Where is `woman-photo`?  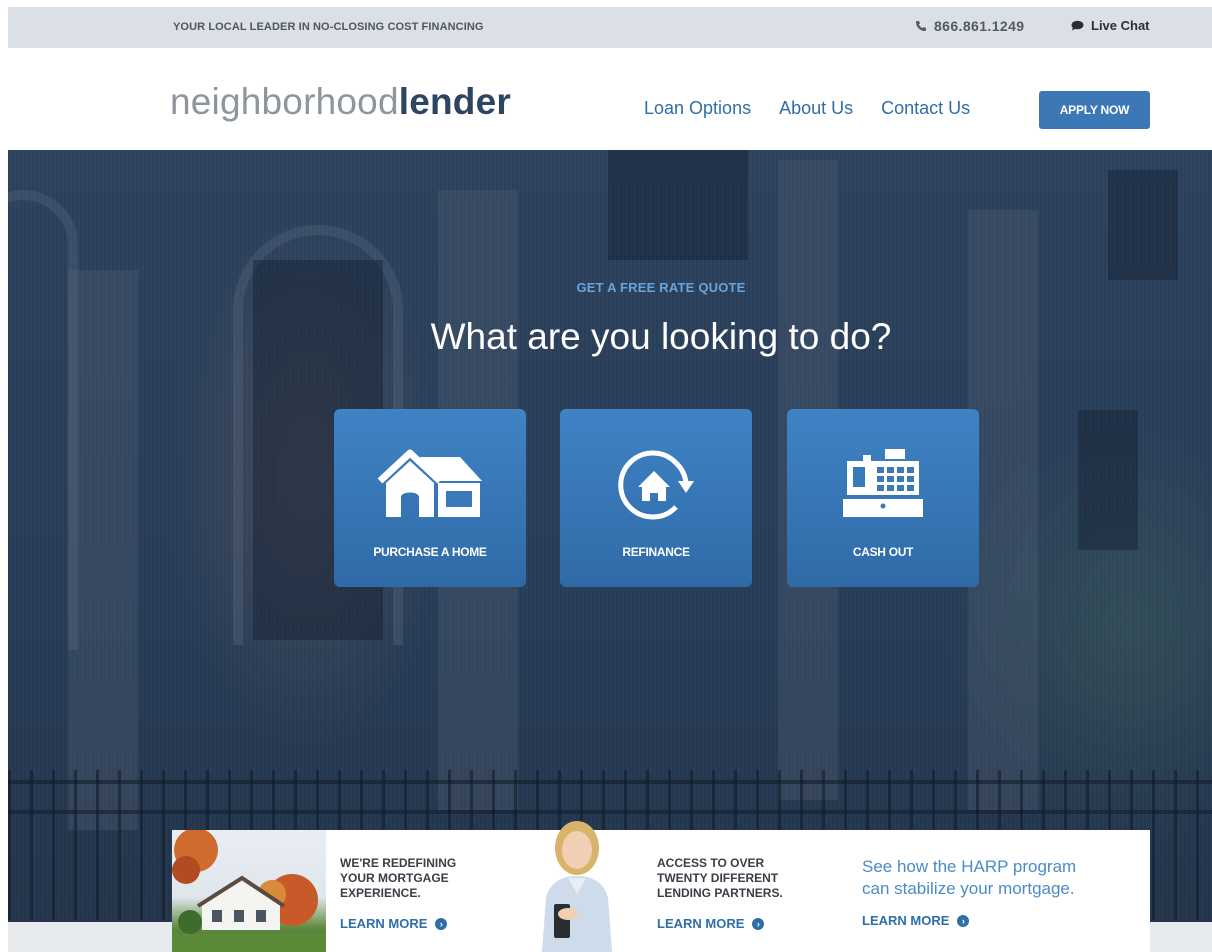
woman-photo is located at coordinates (577, 886).